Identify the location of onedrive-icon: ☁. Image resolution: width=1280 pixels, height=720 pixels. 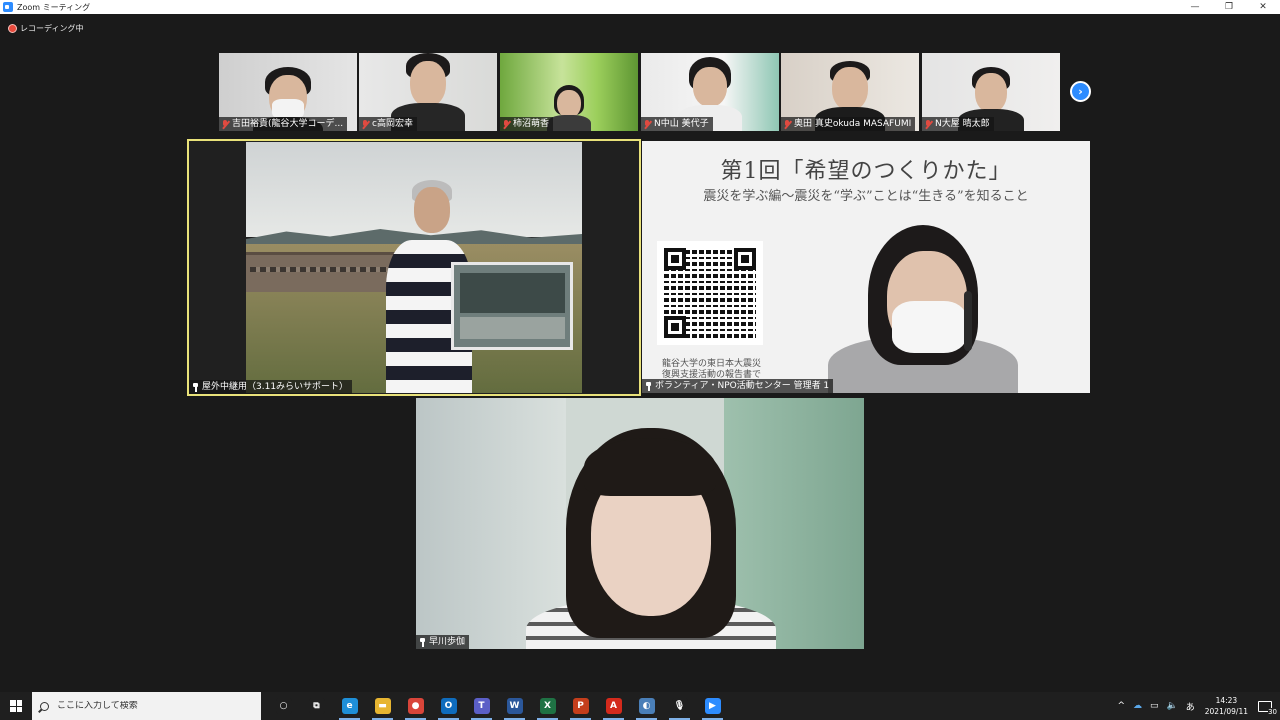
(1137, 706).